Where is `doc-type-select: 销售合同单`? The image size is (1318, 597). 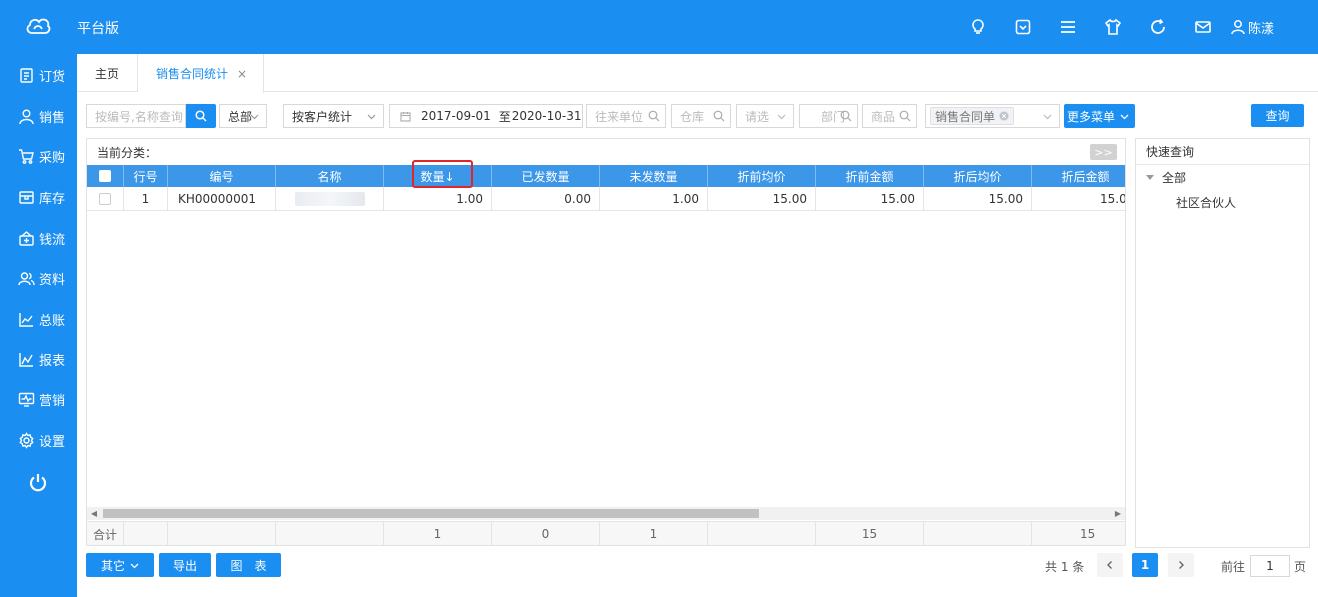 doc-type-select: 销售合同单 is located at coordinates (992, 116).